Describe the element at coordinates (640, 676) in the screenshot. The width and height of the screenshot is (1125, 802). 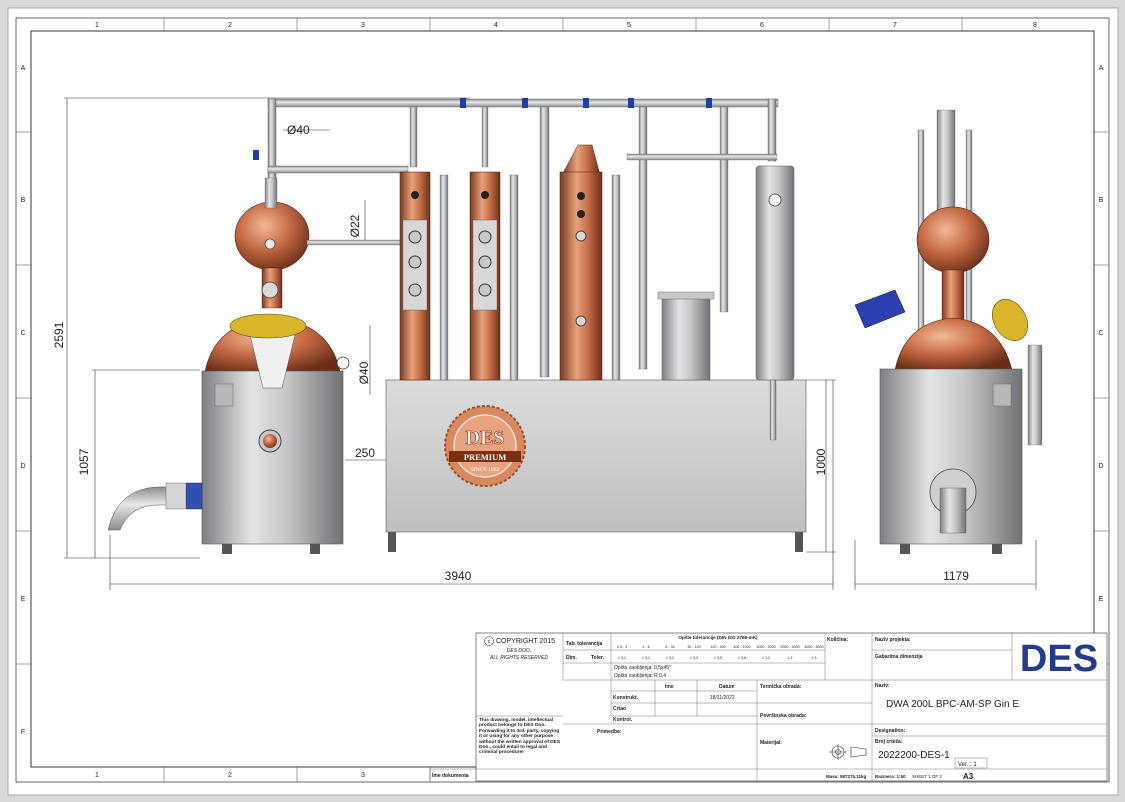
I see `tb-fillet: Opšta zaobljenja: R 0,4` at that location.